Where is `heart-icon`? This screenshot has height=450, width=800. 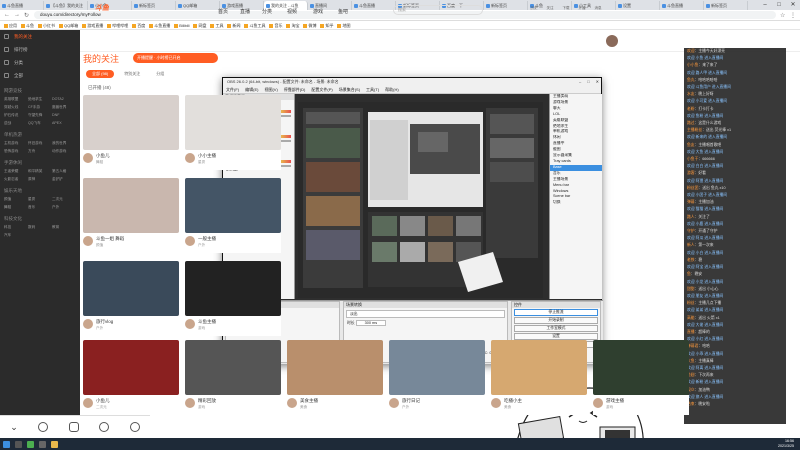
heart-icon is located at coordinates (43, 427).